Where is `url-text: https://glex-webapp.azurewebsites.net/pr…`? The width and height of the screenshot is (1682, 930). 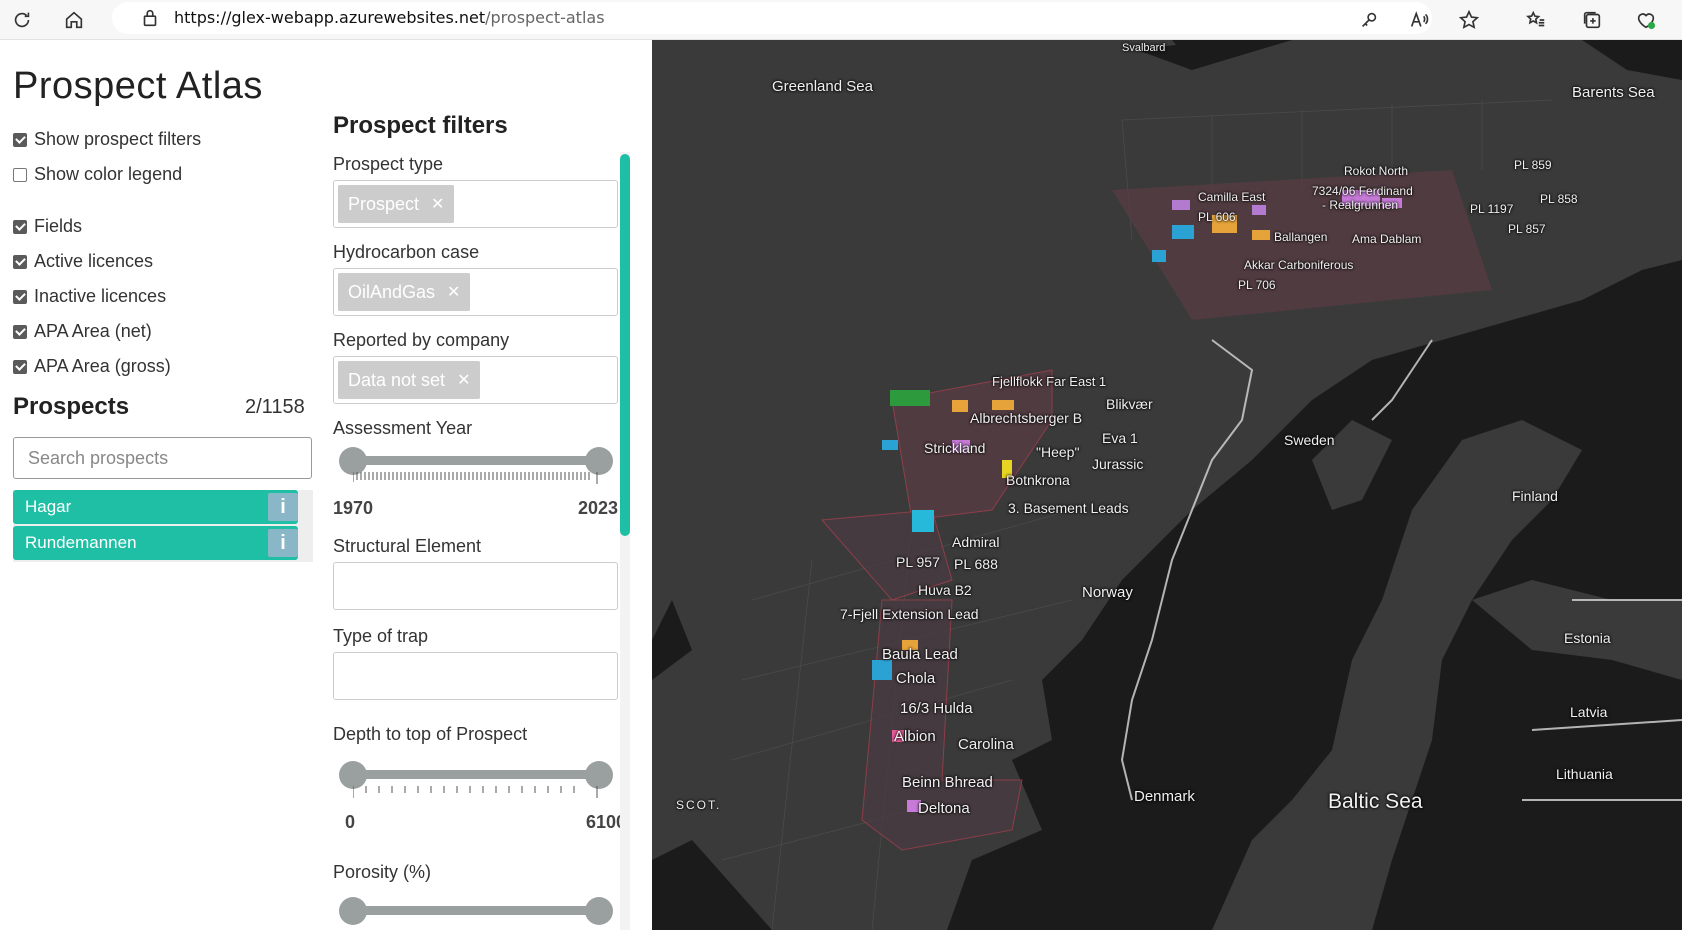 url-text: https://glex-webapp.azurewebsites.net/pr… is located at coordinates (389, 17).